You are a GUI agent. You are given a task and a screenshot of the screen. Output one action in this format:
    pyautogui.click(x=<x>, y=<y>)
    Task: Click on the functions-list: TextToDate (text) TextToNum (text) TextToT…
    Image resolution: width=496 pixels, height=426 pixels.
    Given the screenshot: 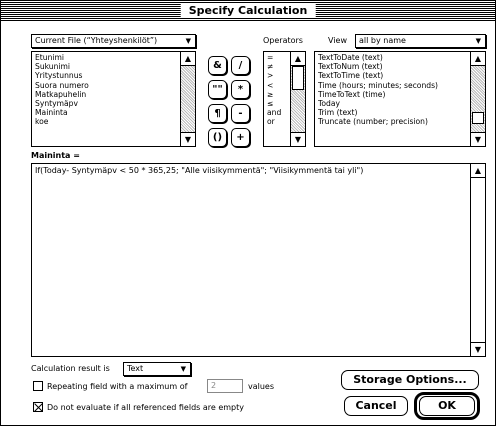 What is the action you would take?
    pyautogui.click(x=400, y=99)
    